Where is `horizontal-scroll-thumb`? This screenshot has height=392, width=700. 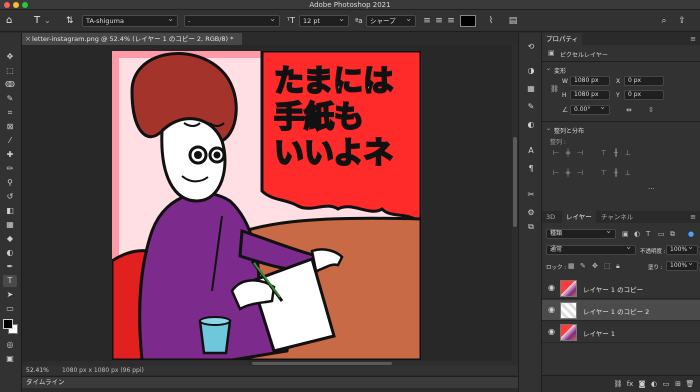 horizontal-scroll-thumb is located at coordinates (322, 363).